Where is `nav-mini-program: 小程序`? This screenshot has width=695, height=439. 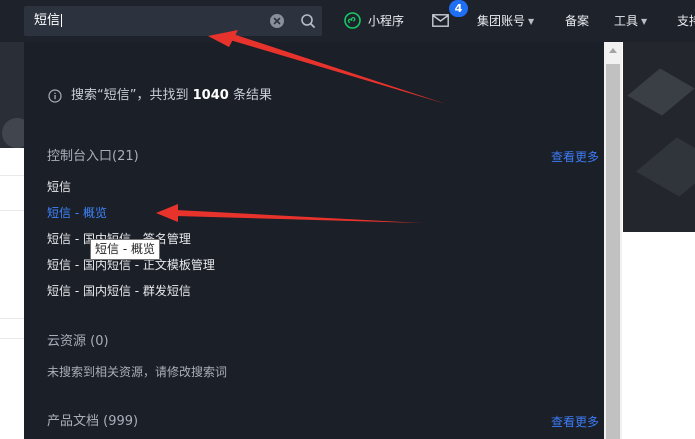 nav-mini-program: 小程序 is located at coordinates (386, 21).